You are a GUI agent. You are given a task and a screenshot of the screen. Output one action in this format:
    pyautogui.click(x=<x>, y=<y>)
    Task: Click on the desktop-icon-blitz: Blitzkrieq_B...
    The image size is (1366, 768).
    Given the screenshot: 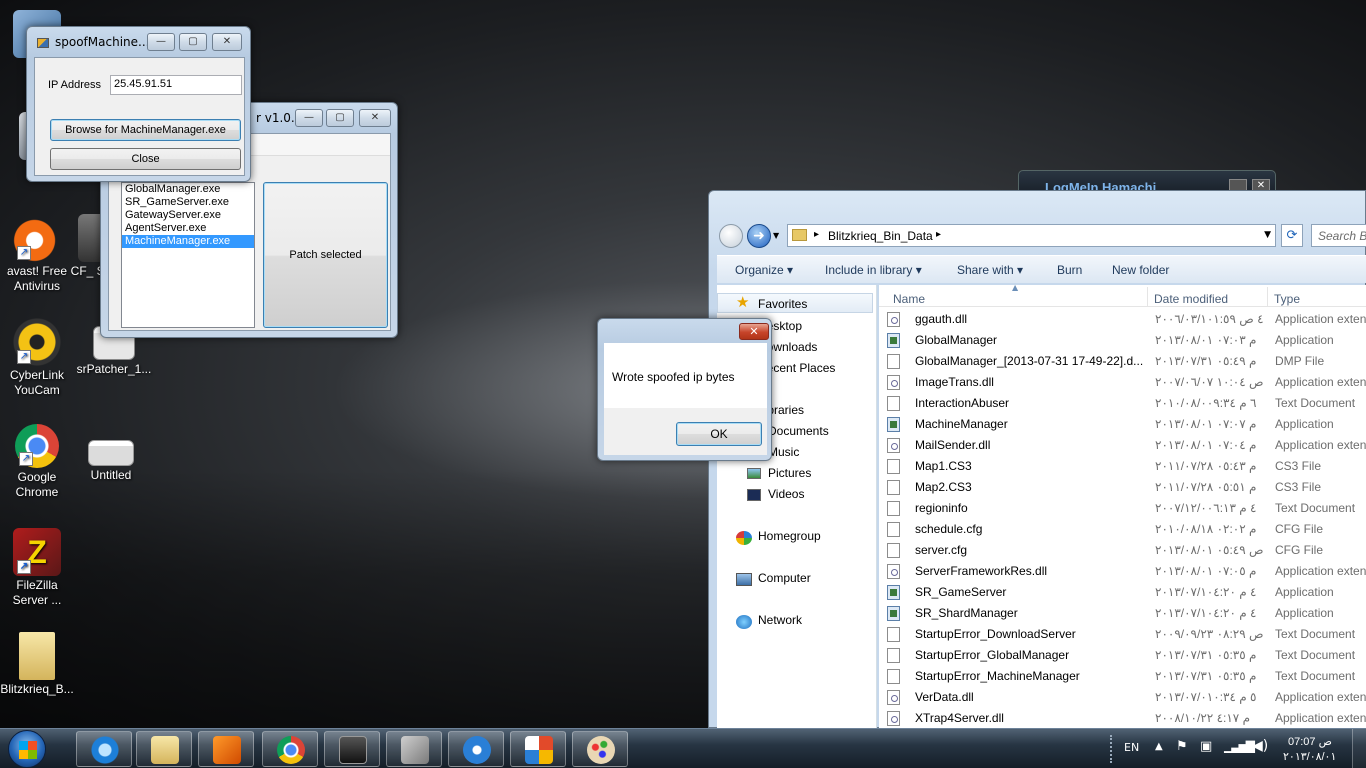 What is the action you would take?
    pyautogui.click(x=37, y=664)
    